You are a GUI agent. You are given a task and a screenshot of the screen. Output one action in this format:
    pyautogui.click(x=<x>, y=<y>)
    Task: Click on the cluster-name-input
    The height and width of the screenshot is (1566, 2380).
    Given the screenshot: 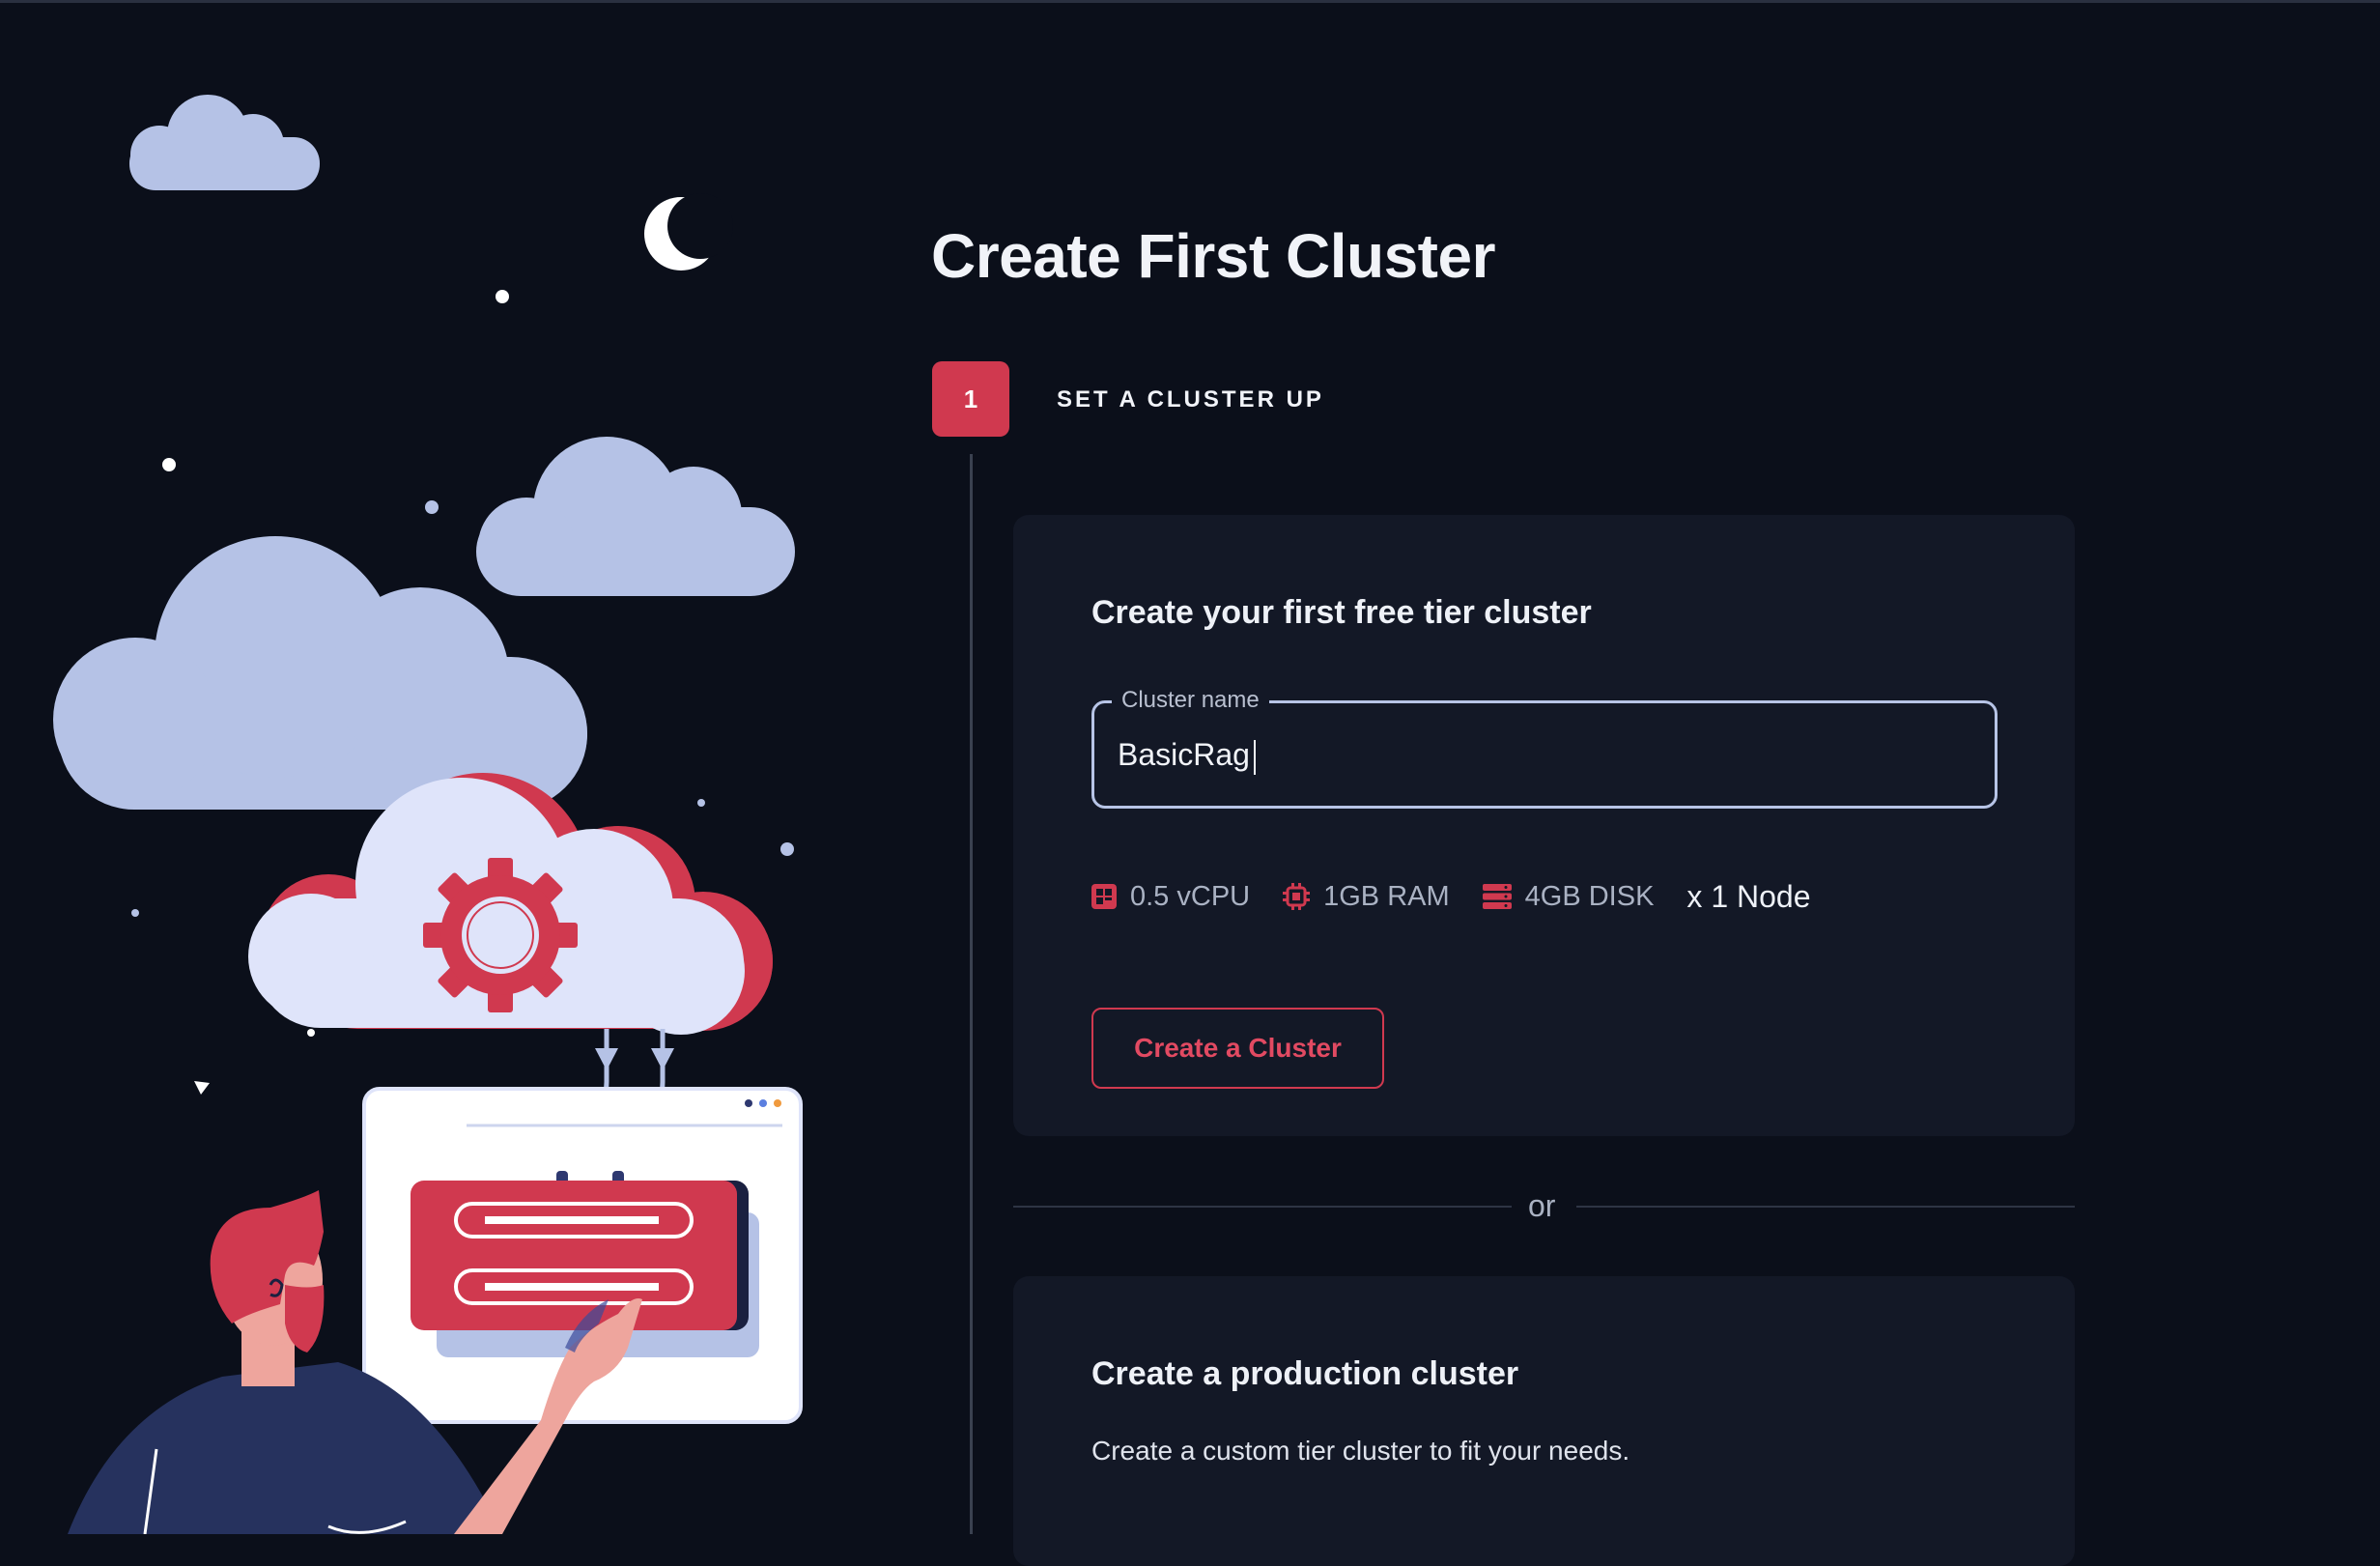 What is the action you would take?
    pyautogui.click(x=1543, y=754)
    